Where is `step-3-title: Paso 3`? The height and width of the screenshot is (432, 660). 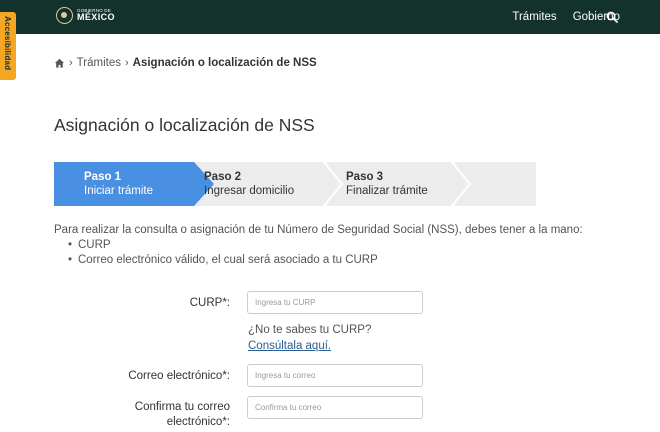 step-3-title: Paso 3 is located at coordinates (365, 177).